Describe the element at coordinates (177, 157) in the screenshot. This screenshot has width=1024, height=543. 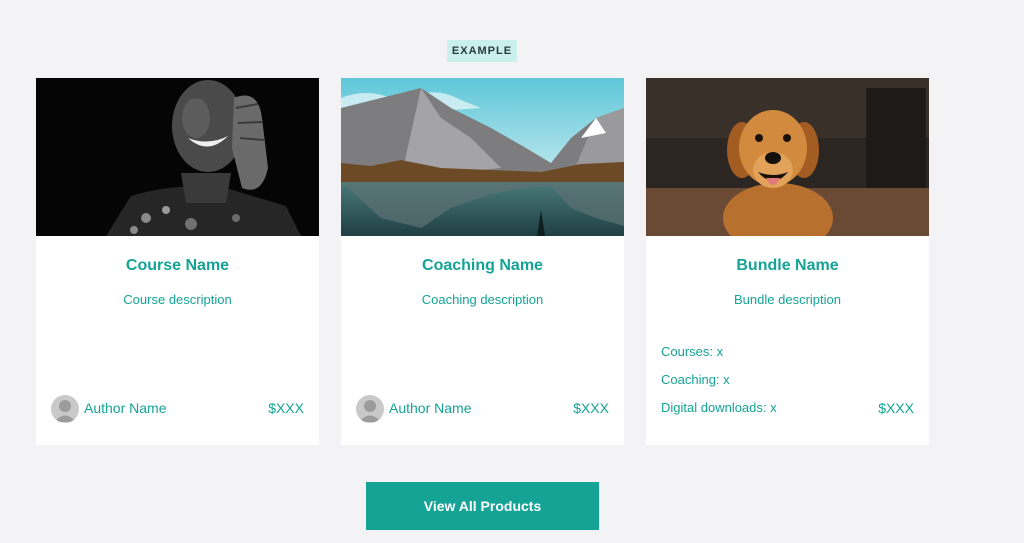
I see `course-image` at that location.